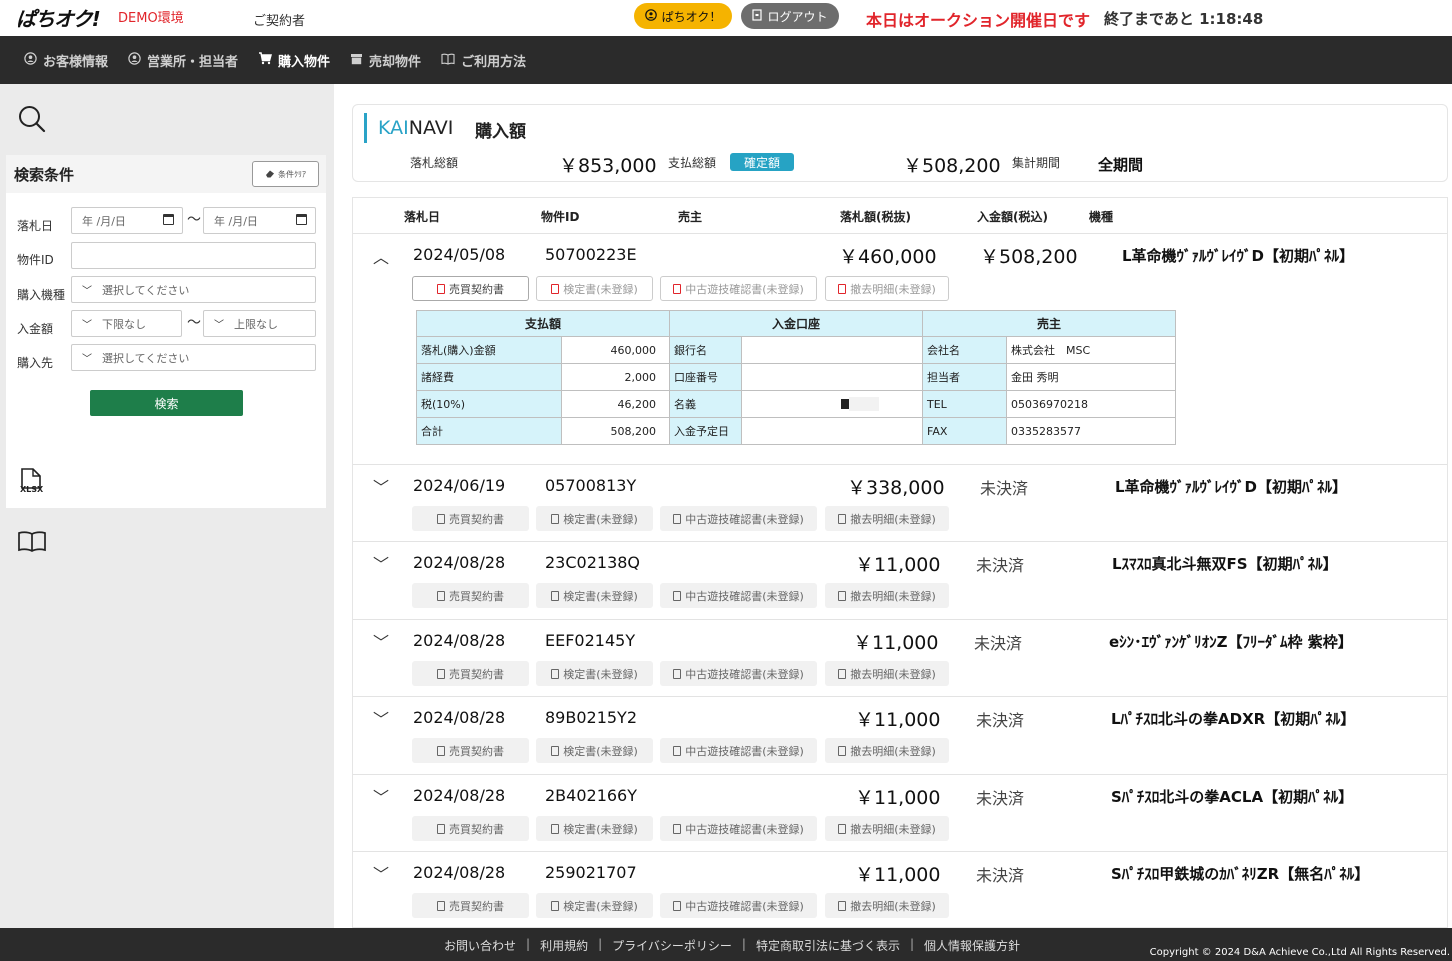  I want to click on col-header-payment: 入金額(税込), so click(1012, 216).